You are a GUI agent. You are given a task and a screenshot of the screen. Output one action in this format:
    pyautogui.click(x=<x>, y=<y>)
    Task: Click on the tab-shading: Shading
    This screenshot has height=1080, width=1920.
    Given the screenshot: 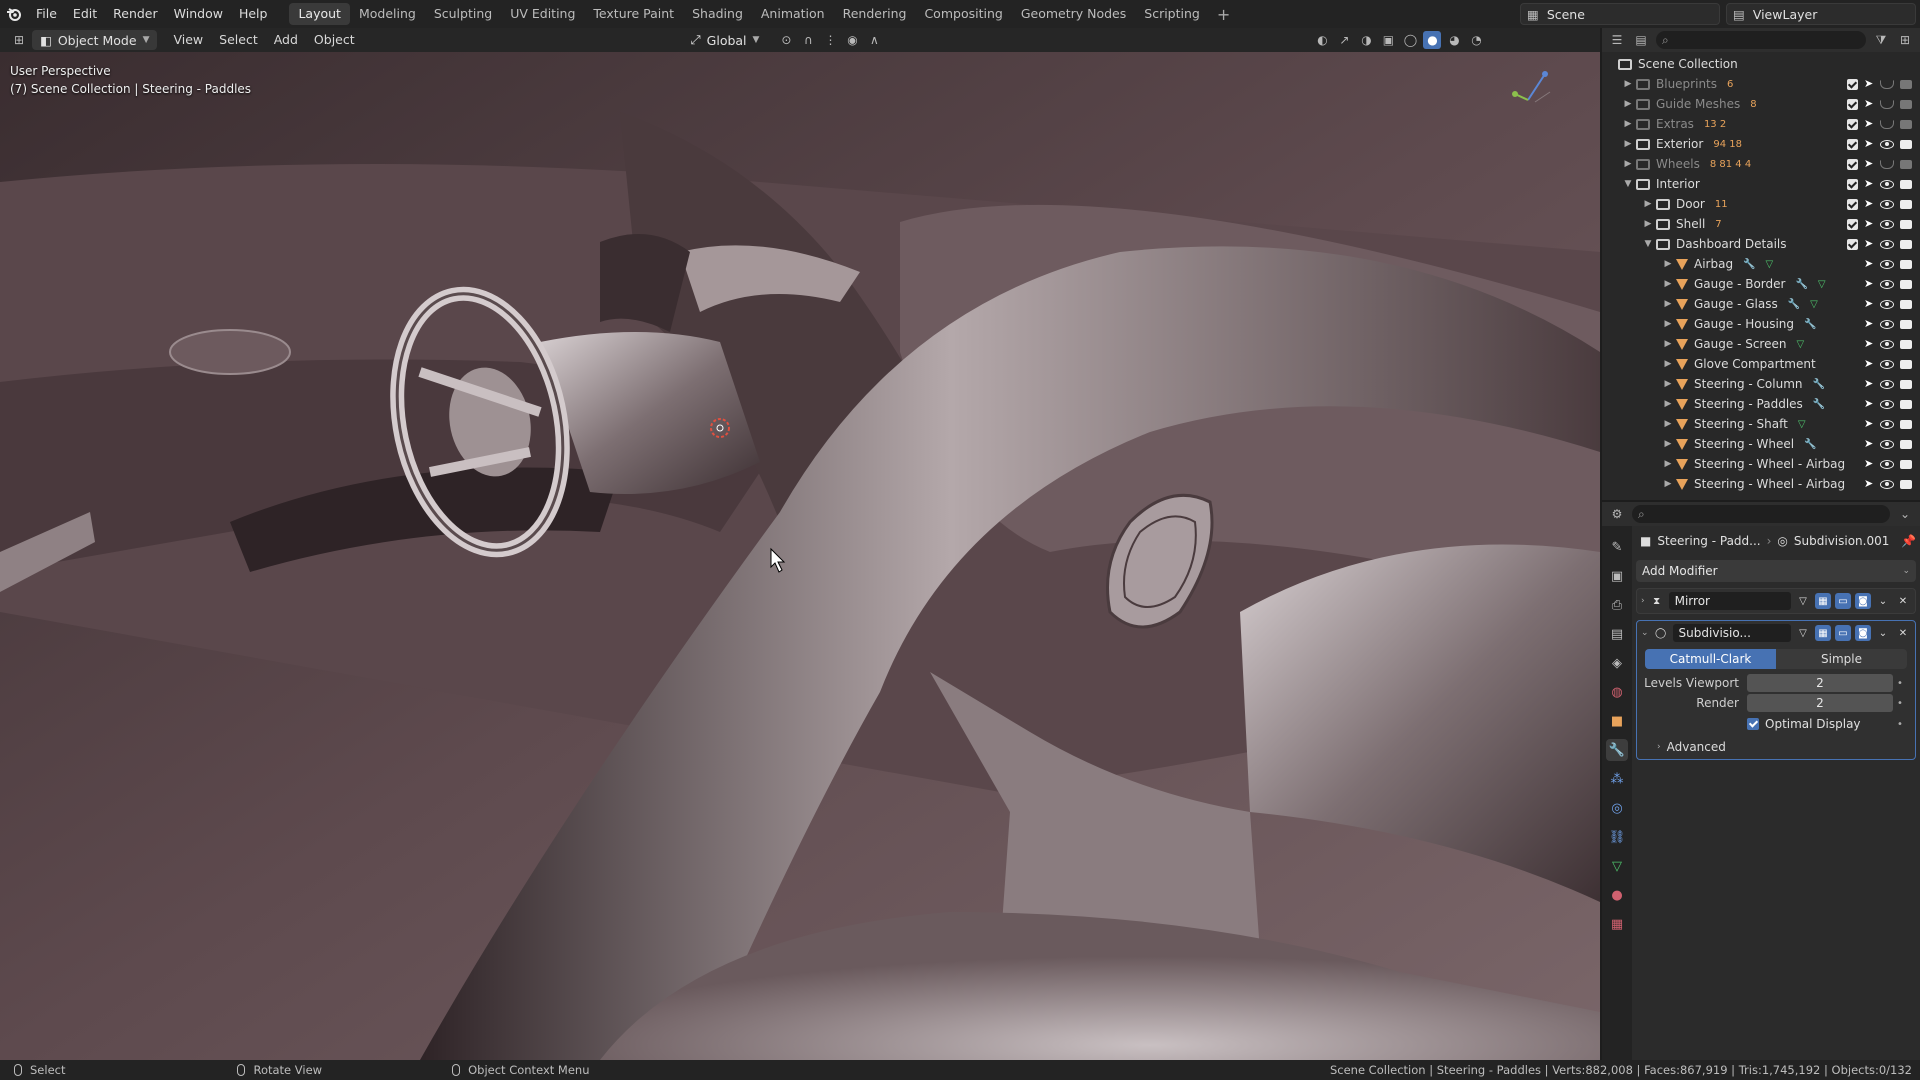 What is the action you would take?
    pyautogui.click(x=717, y=14)
    